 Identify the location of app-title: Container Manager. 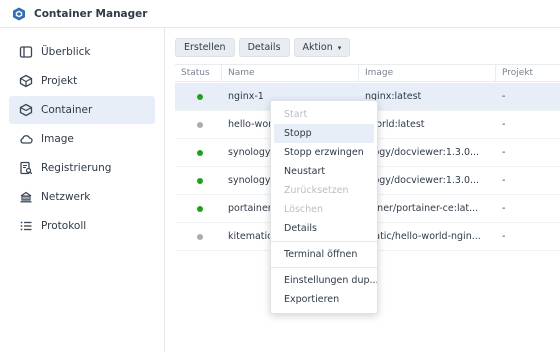
(91, 13).